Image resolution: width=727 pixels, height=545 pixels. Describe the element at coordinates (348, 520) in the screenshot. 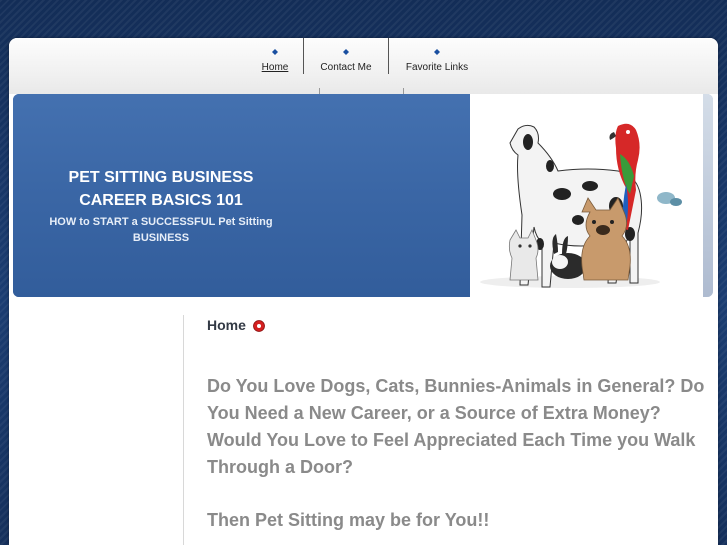

I see `callout-paragraph: Then Pet Sitting may be for You!!` at that location.